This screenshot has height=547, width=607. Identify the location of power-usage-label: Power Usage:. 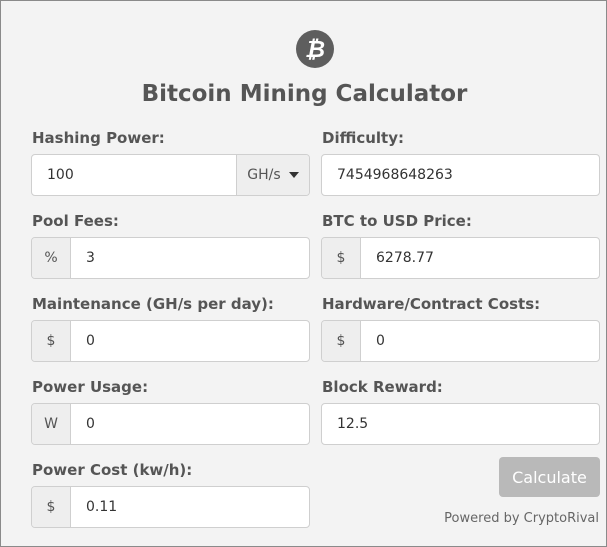
(90, 387).